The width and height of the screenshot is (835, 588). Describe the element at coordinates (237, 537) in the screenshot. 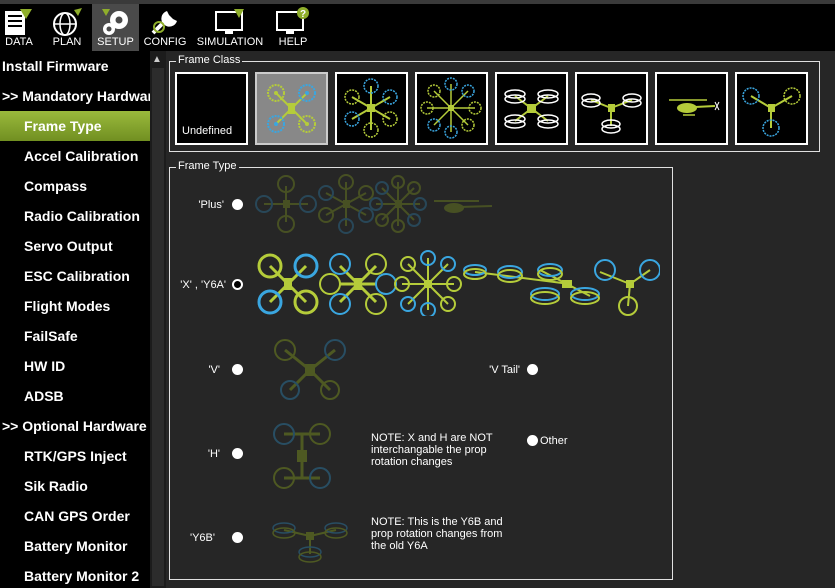

I see `frame-type-y6b-radio` at that location.